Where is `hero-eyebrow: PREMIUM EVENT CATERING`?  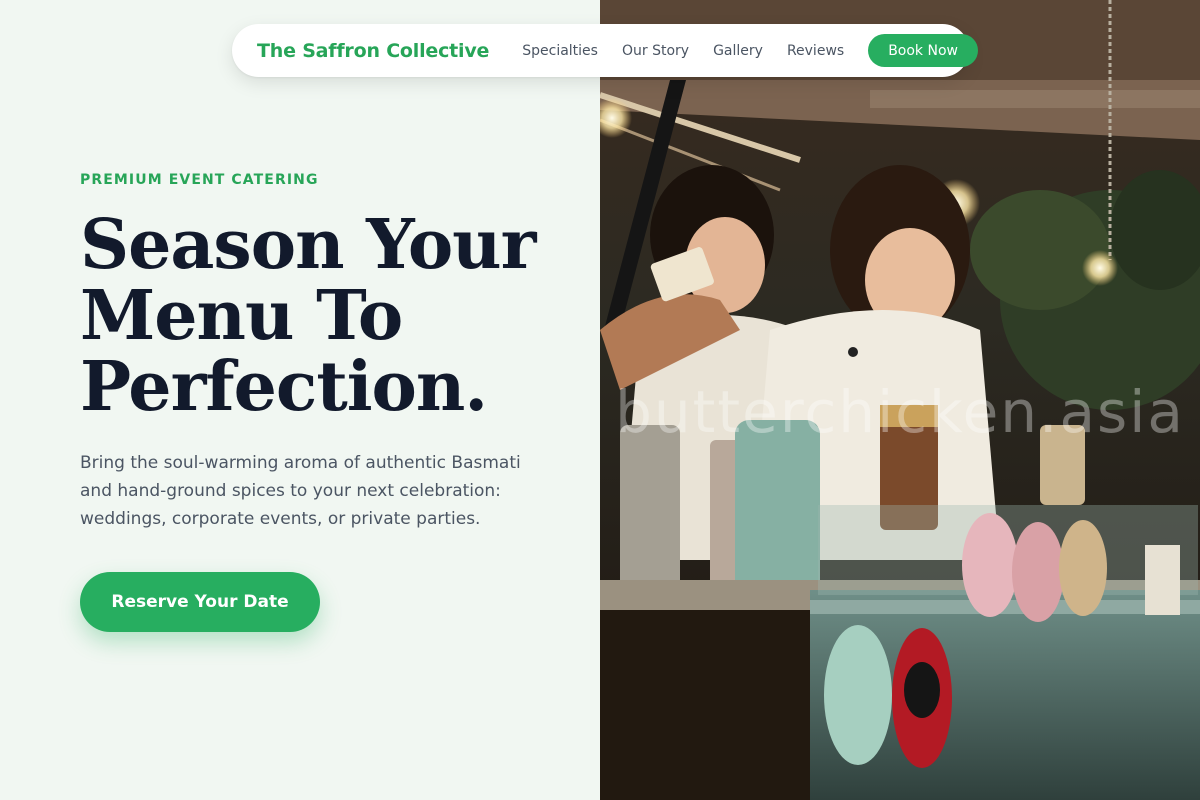
hero-eyebrow: PREMIUM EVENT CATERING is located at coordinates (199, 180).